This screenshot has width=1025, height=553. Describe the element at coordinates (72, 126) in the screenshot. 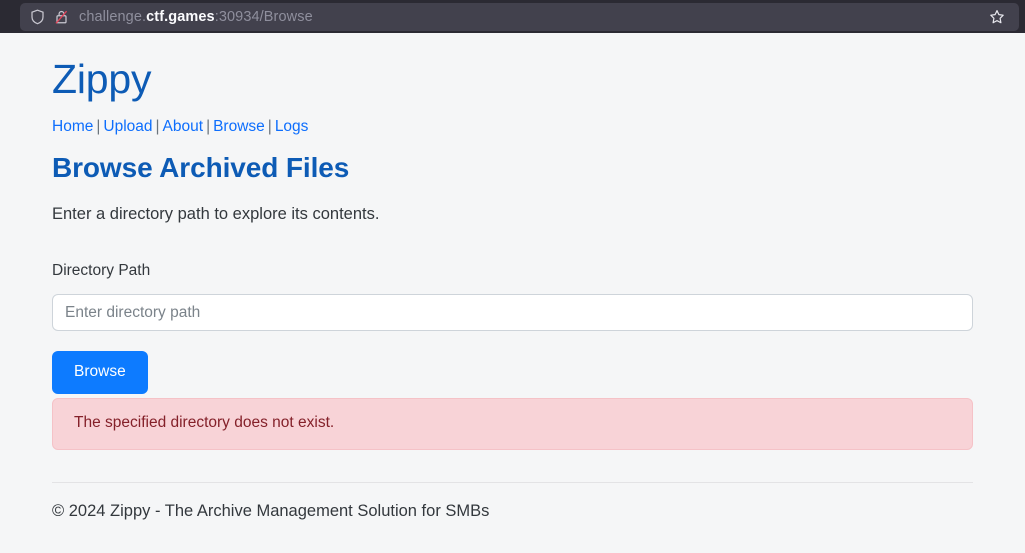

I see `nav-link-home: Home` at that location.